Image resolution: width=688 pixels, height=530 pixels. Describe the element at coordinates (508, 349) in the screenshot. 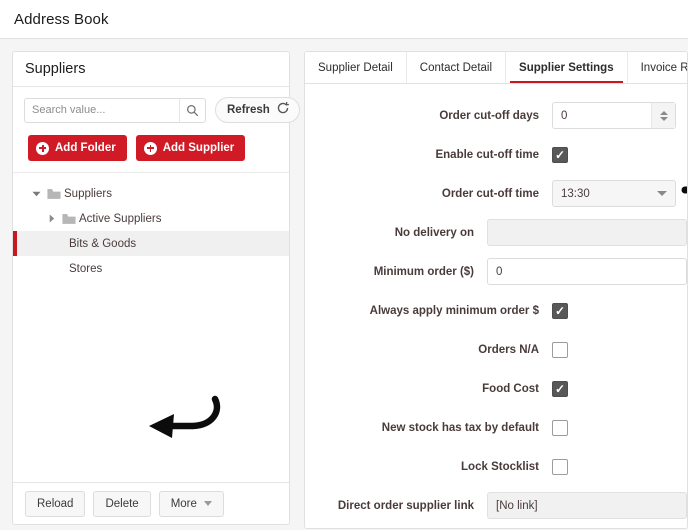

I see `field-label: Orders N/A` at that location.